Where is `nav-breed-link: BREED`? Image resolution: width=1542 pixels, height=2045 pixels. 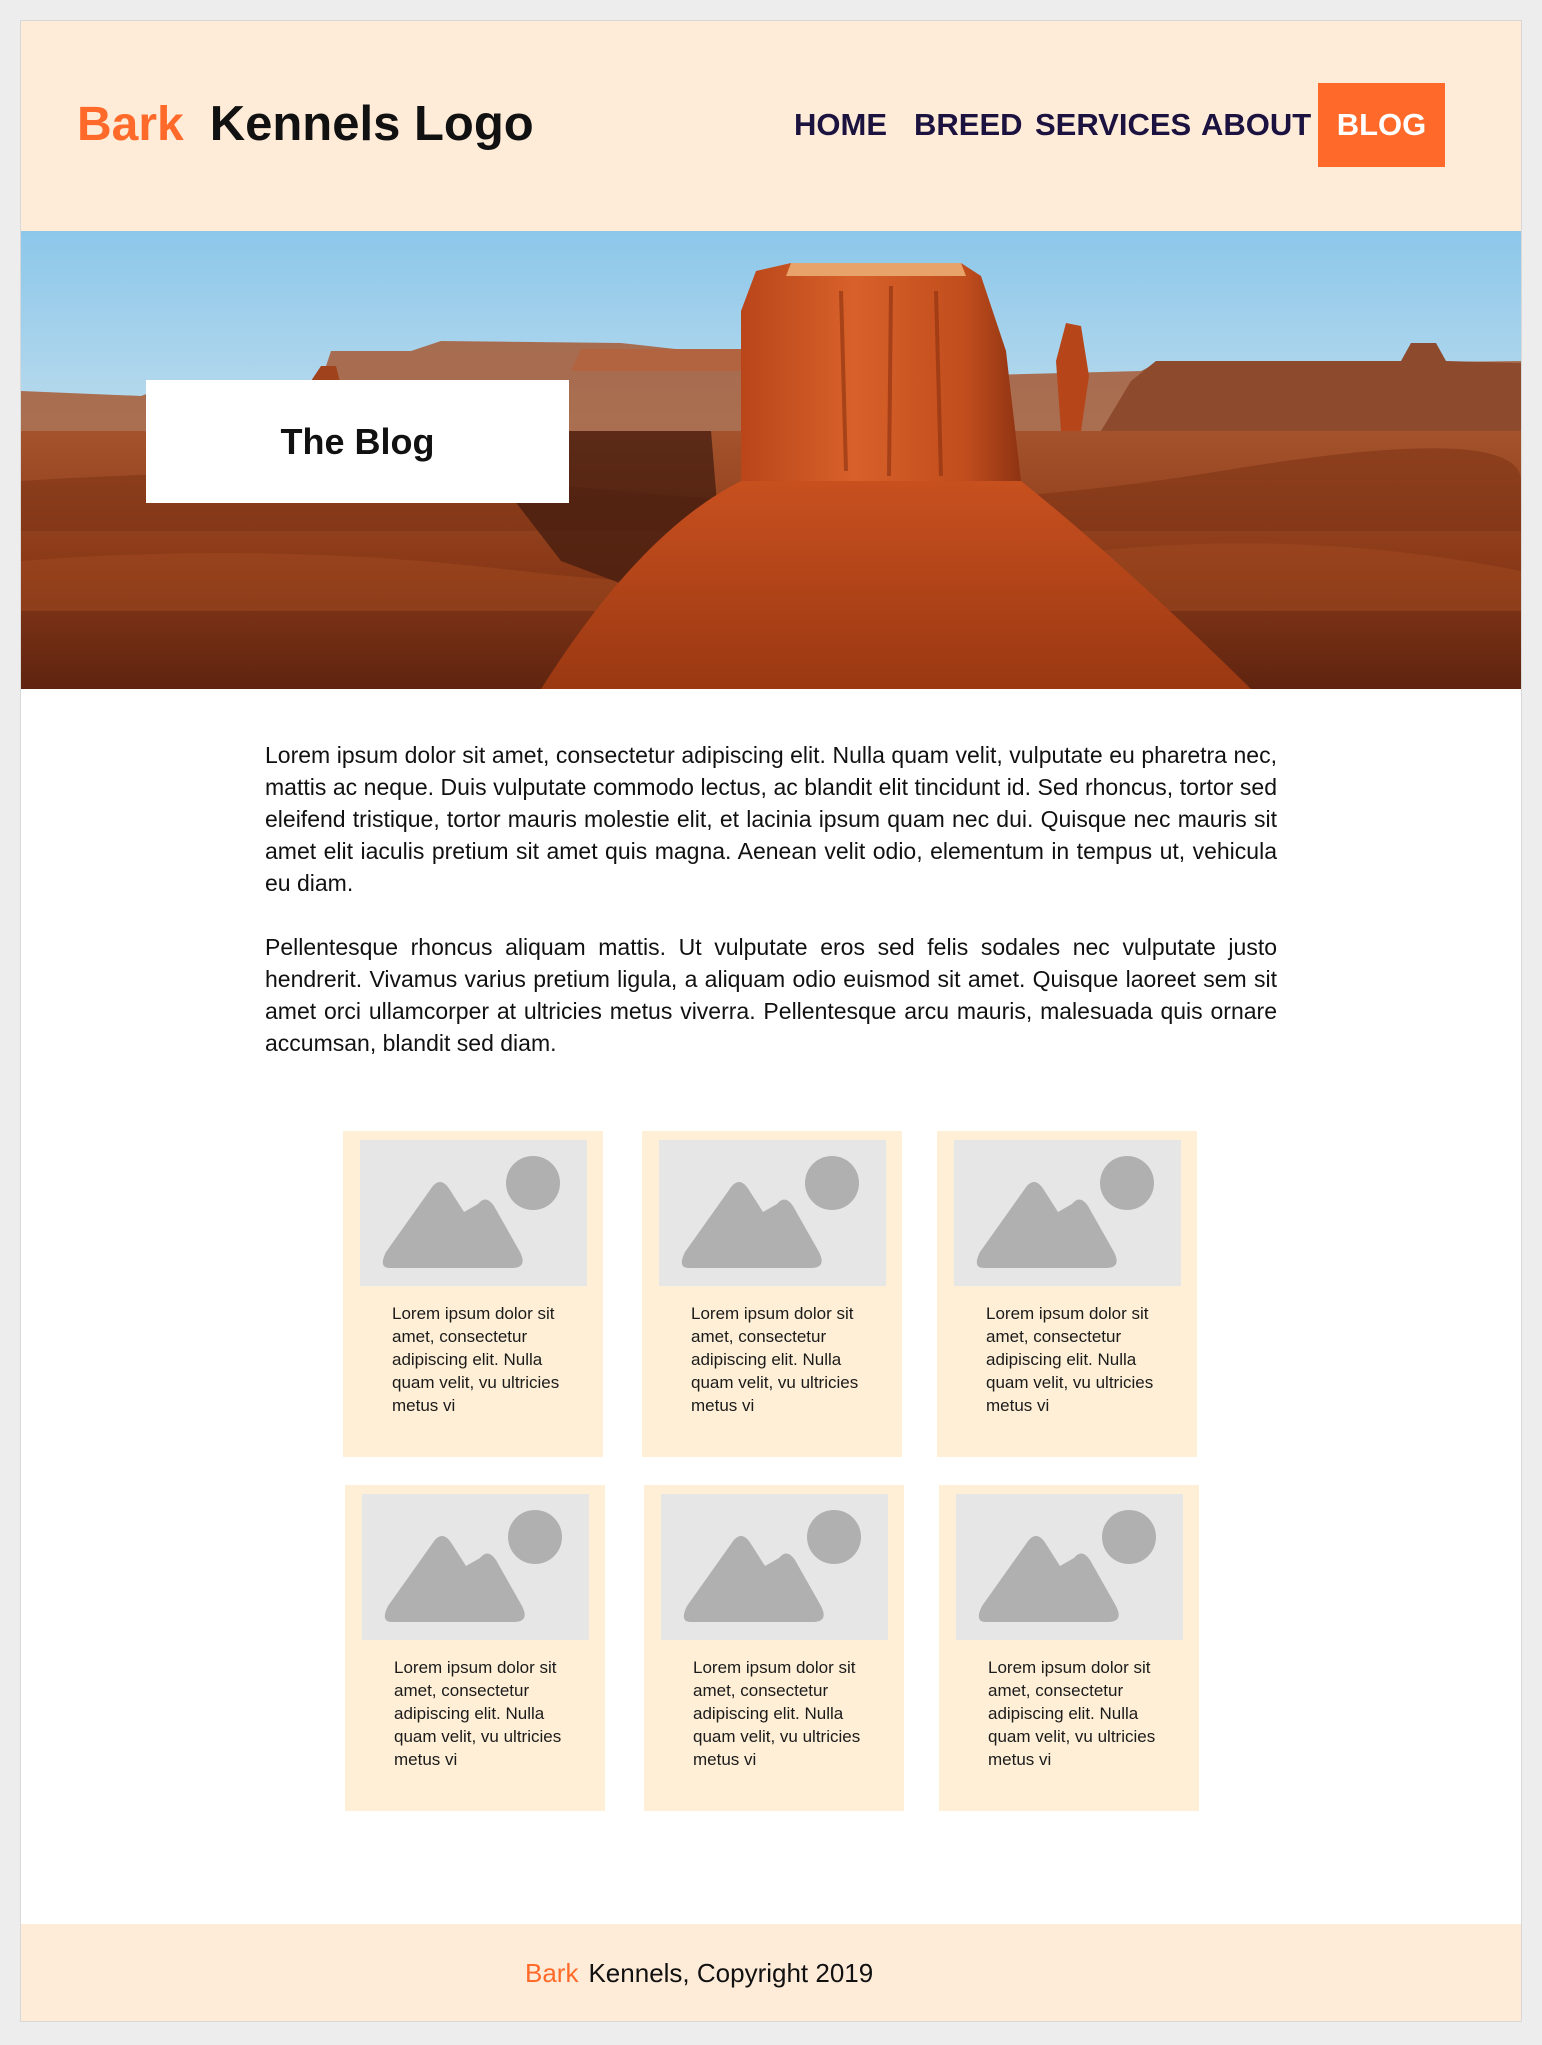
nav-breed-link: BREED is located at coordinates (968, 125).